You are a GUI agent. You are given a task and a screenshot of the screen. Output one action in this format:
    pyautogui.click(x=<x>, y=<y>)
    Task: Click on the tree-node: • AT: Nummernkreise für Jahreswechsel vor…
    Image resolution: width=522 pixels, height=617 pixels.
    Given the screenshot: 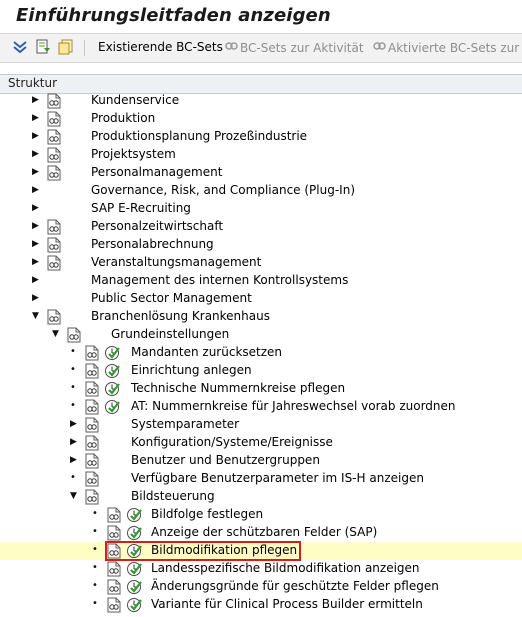 What is the action you would take?
    pyautogui.click(x=261, y=407)
    